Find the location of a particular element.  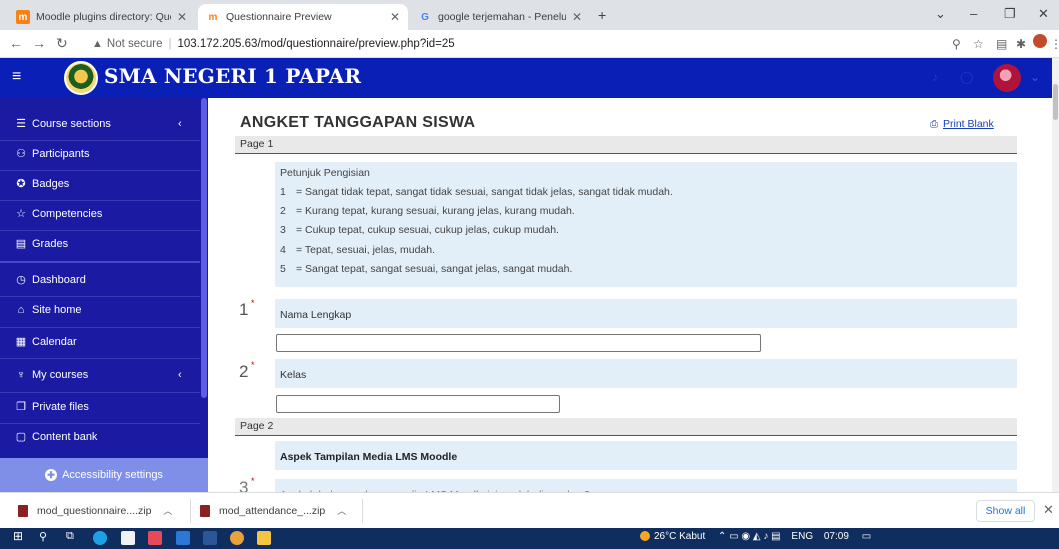

minimize-icon: – is located at coordinates (973, 13).